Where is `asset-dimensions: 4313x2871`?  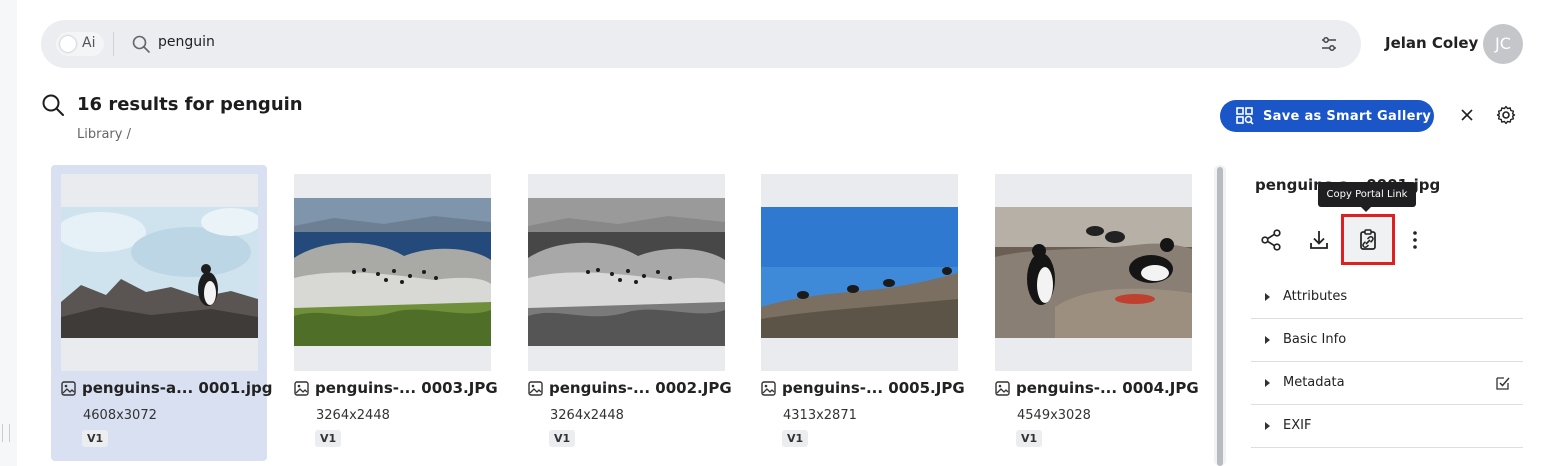
asset-dimensions: 4313x2871 is located at coordinates (820, 415).